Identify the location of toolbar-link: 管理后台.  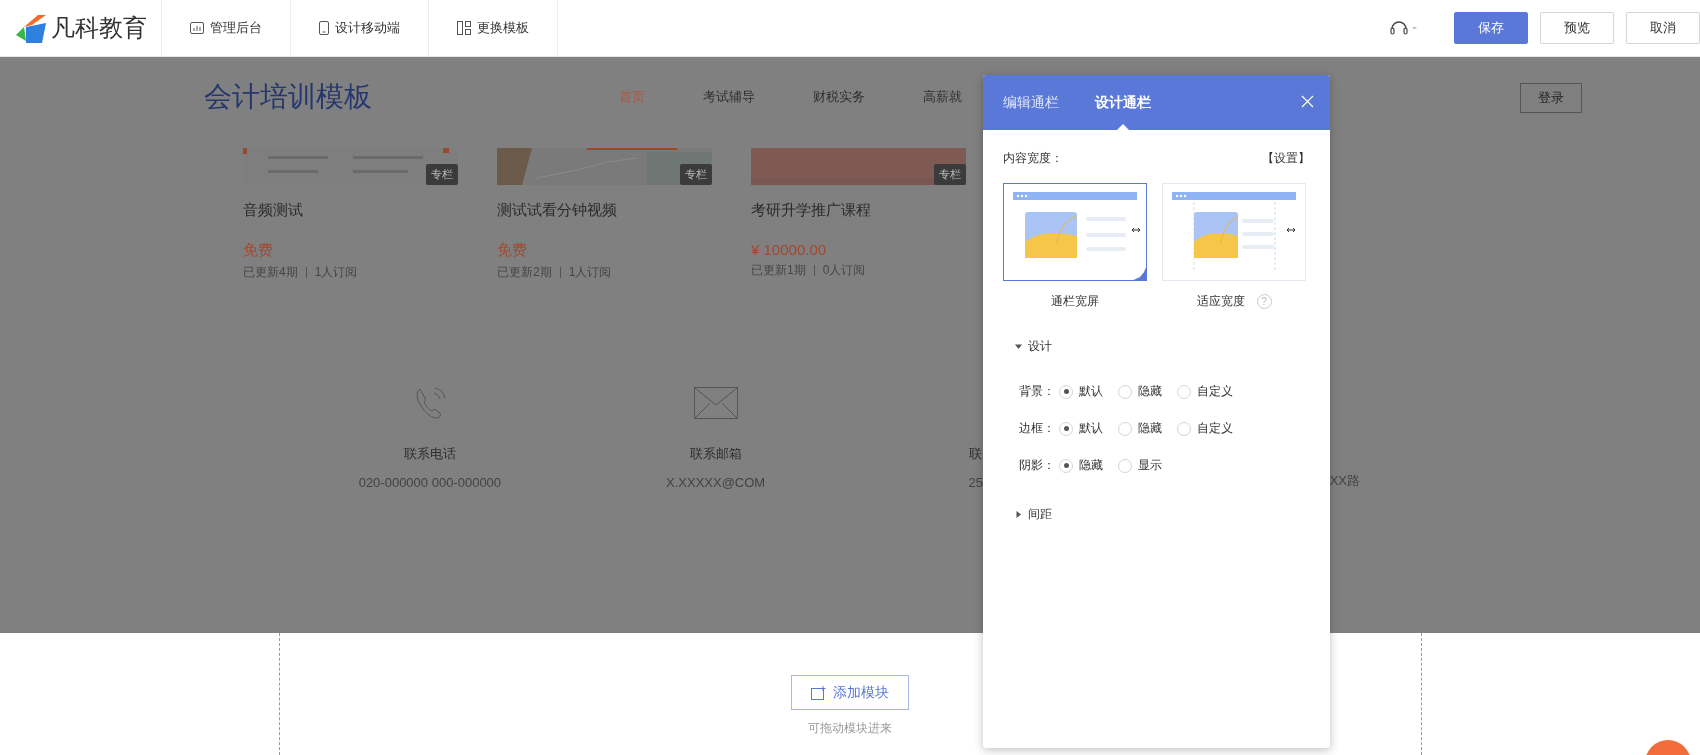
(226, 28).